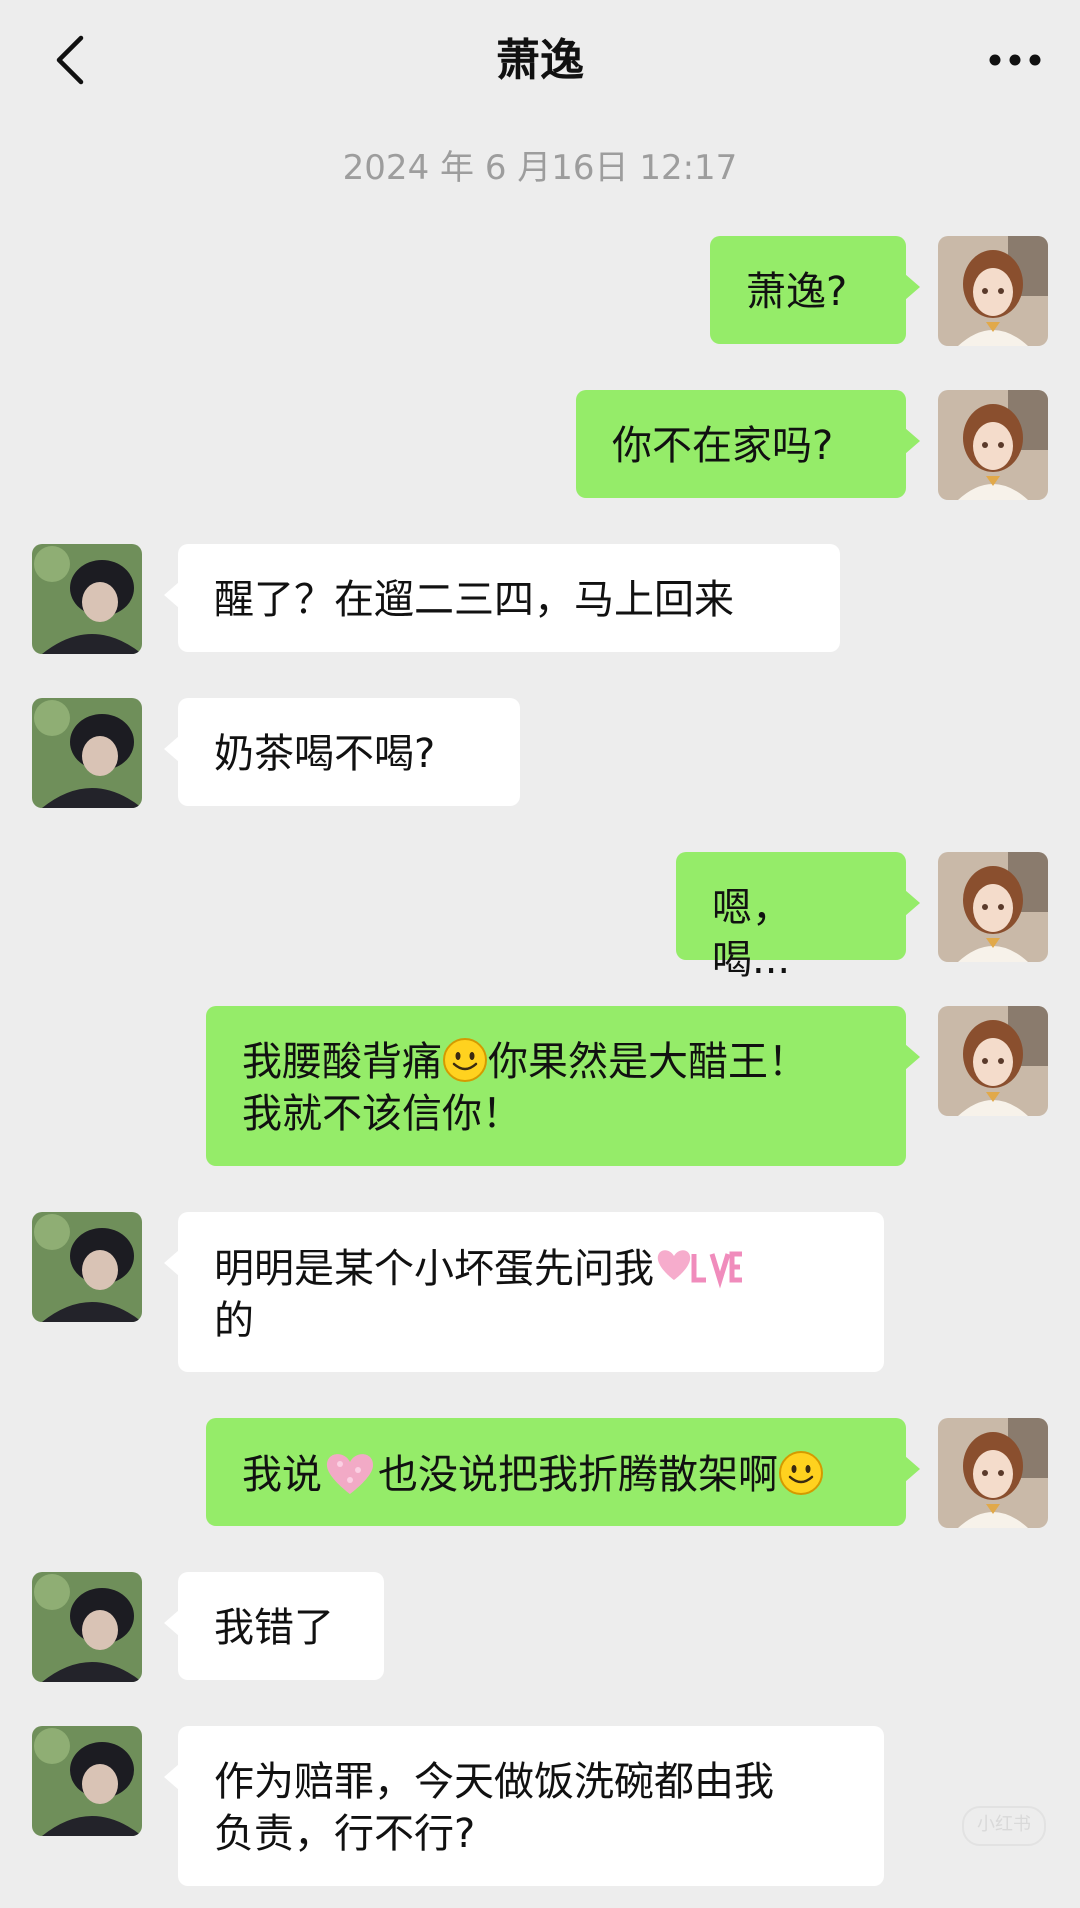 The height and width of the screenshot is (1908, 1080). Describe the element at coordinates (282, 1475) in the screenshot. I see `message-text: 我说` at that location.